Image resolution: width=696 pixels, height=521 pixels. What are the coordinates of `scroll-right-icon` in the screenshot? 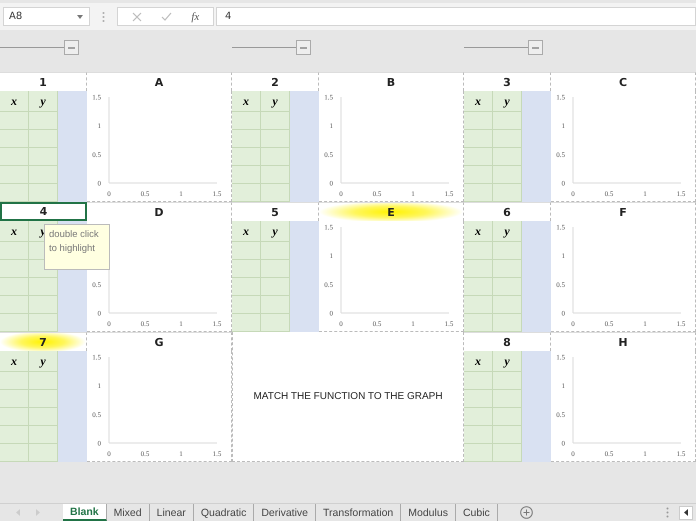 It's located at (37, 512).